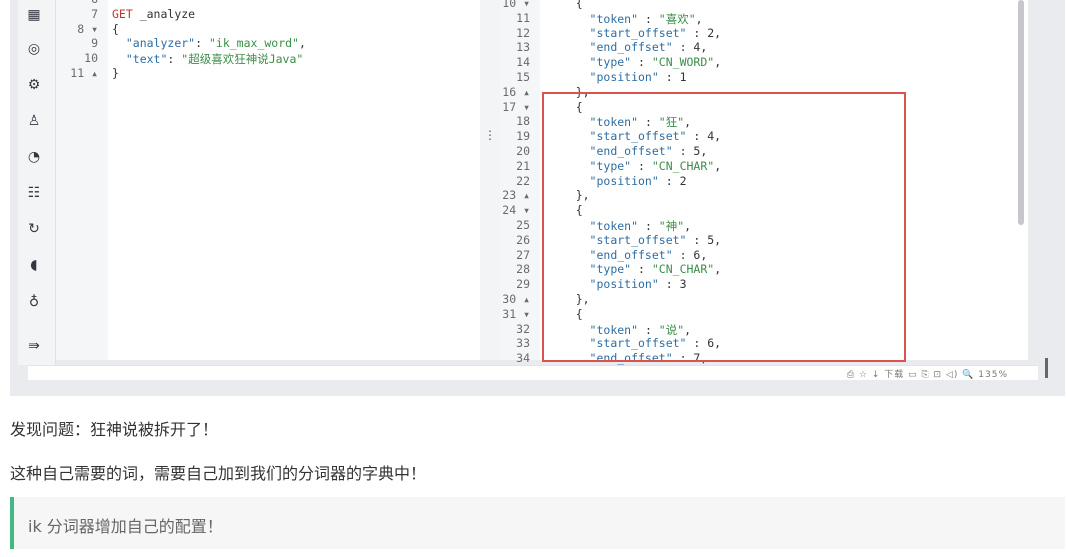  What do you see at coordinates (125, 526) in the screenshot?
I see `blockquote-text: ik 分词器增加自己的配置！` at bounding box center [125, 526].